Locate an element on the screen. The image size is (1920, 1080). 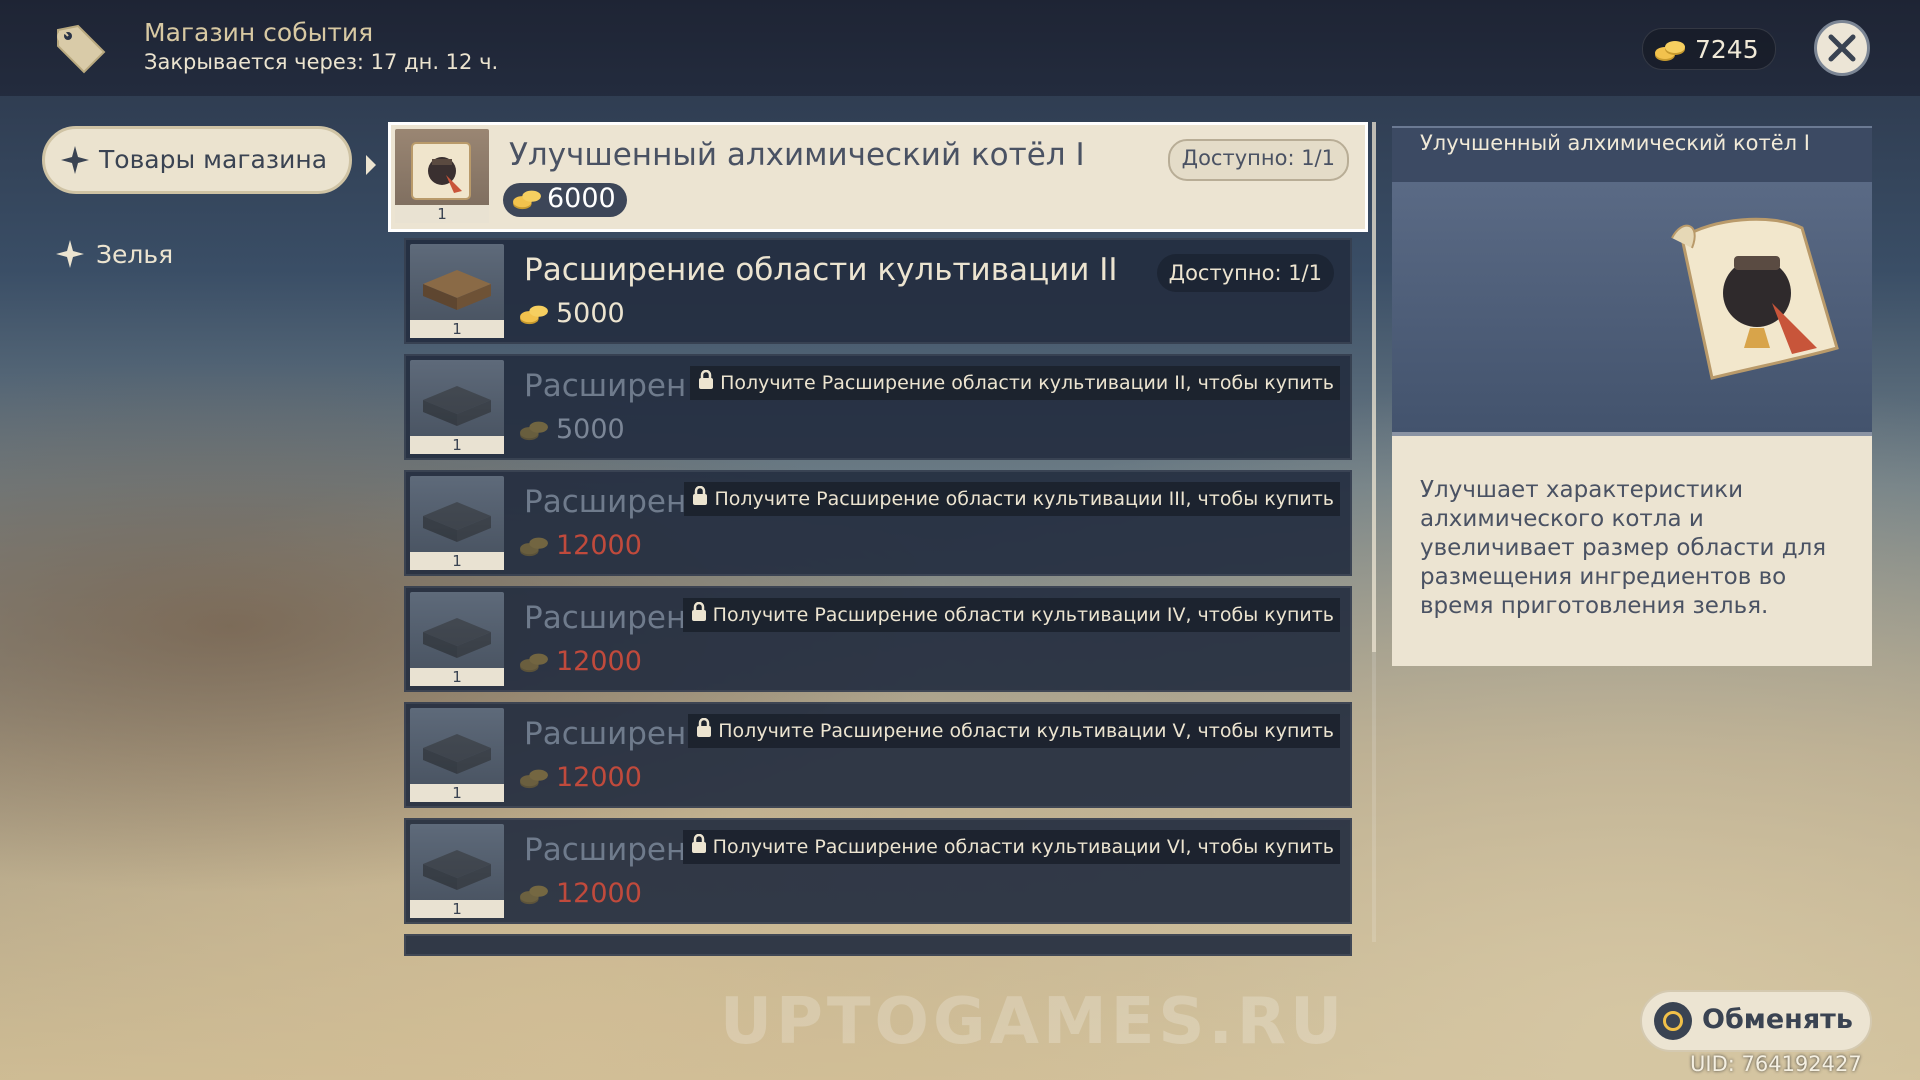
button-ring-icon is located at coordinates (1673, 1021).